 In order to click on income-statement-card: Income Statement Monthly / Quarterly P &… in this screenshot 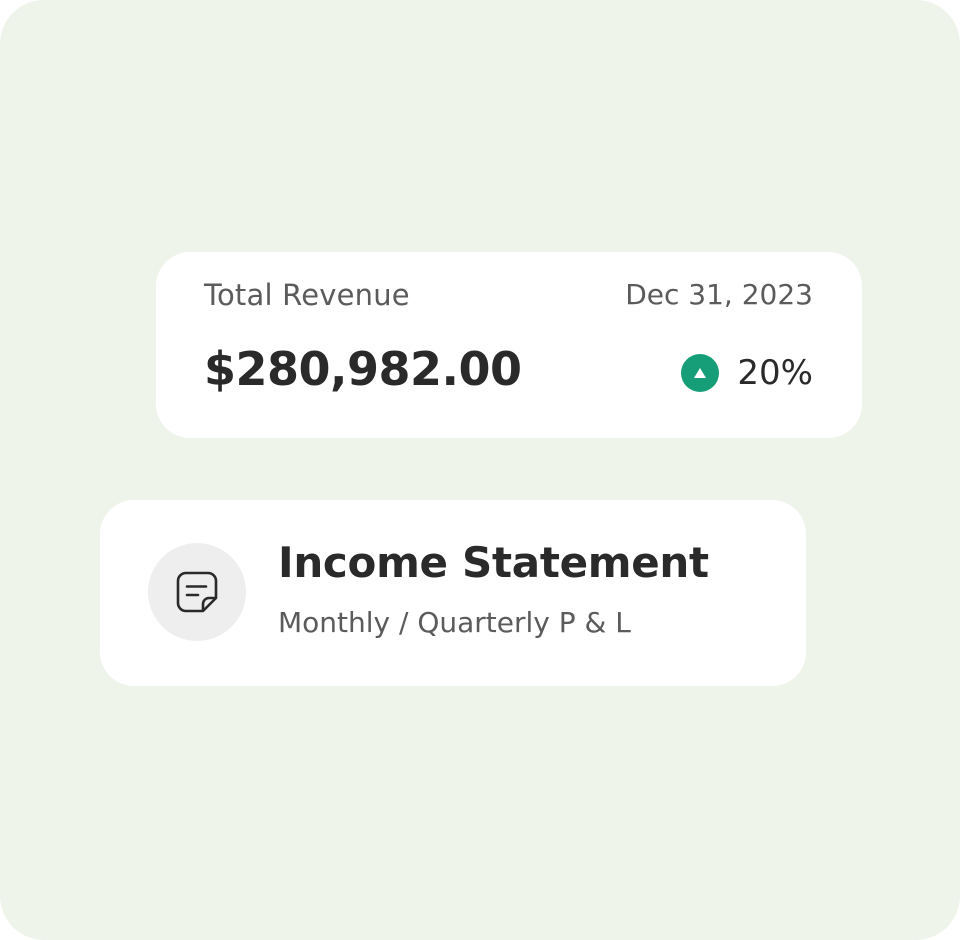, I will do `click(453, 593)`.